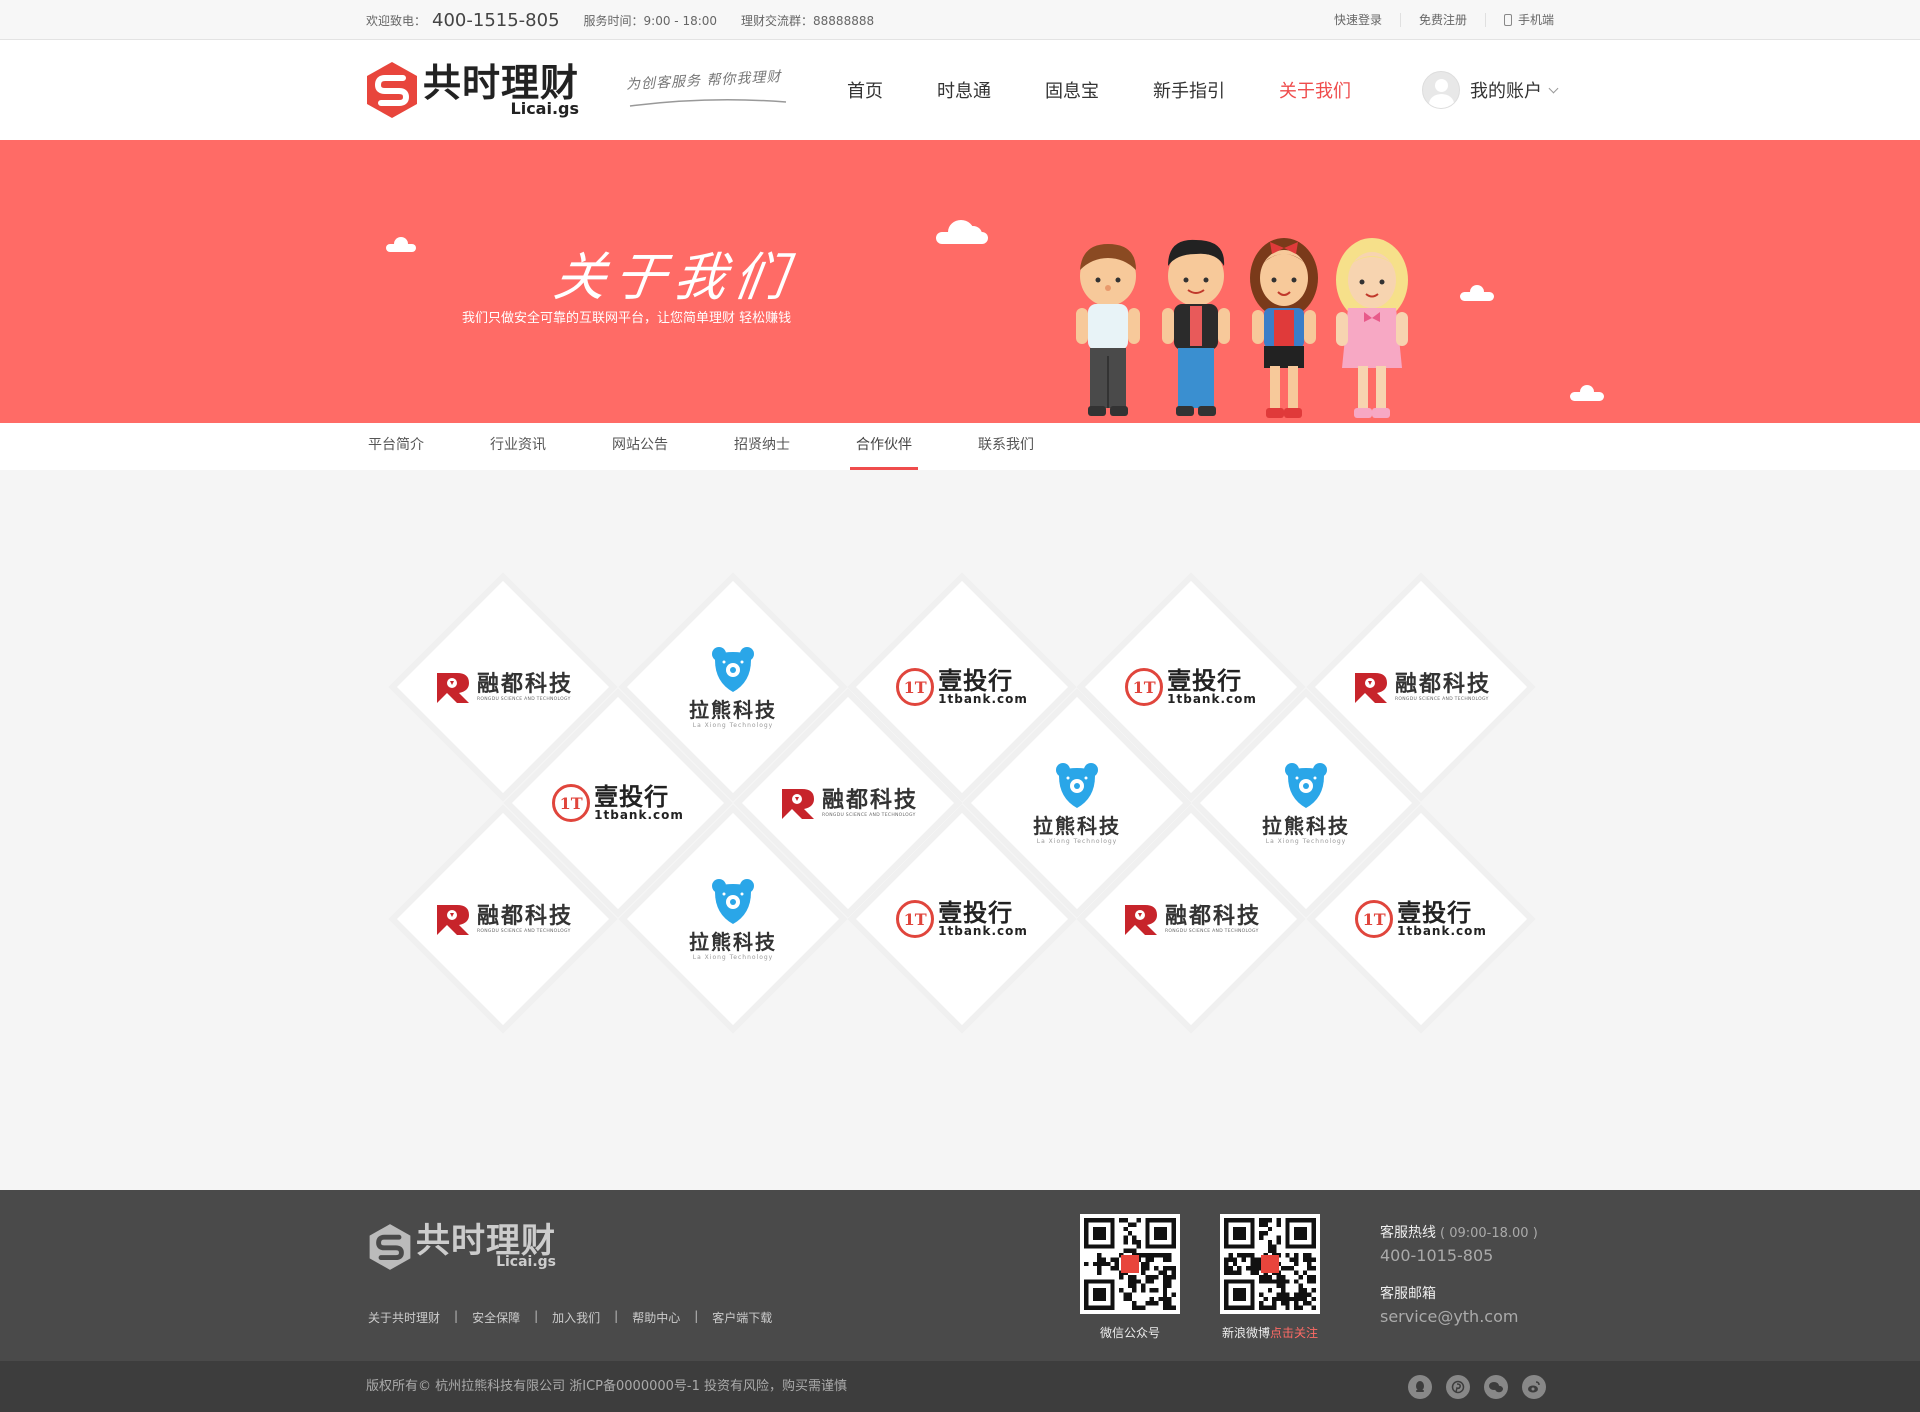 This screenshot has height=1412, width=1920. What do you see at coordinates (1130, 1277) in the screenshot?
I see `wechat-qr: 微信公众号` at bounding box center [1130, 1277].